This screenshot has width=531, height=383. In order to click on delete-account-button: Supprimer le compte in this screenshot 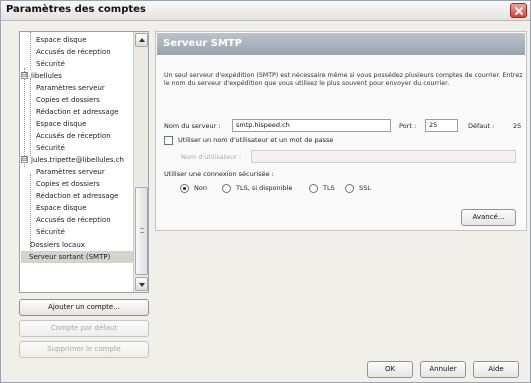, I will do `click(84, 349)`.